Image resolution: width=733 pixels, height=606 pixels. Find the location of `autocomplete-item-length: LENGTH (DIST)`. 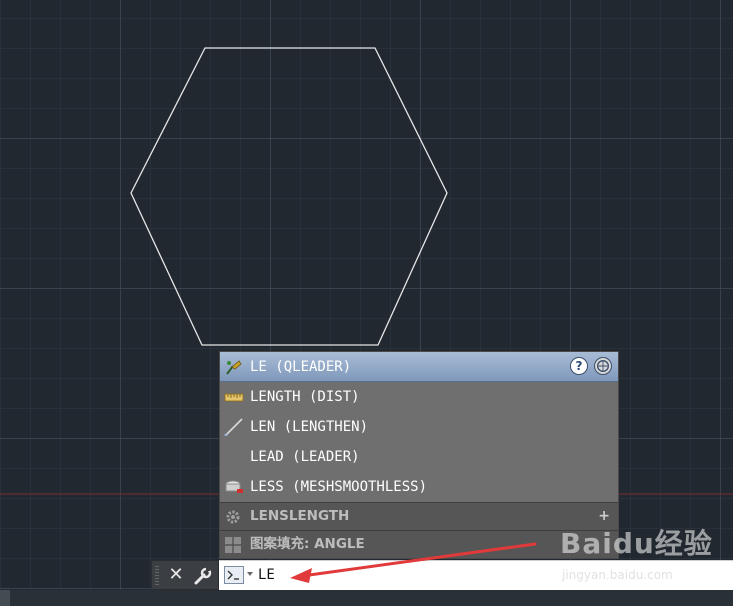

autocomplete-item-length: LENGTH (DIST) is located at coordinates (419, 397).